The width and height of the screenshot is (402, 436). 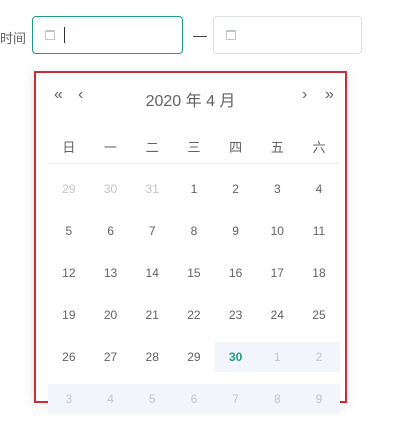 What do you see at coordinates (111, 357) in the screenshot?
I see `calendar-day-cell: 27` at bounding box center [111, 357].